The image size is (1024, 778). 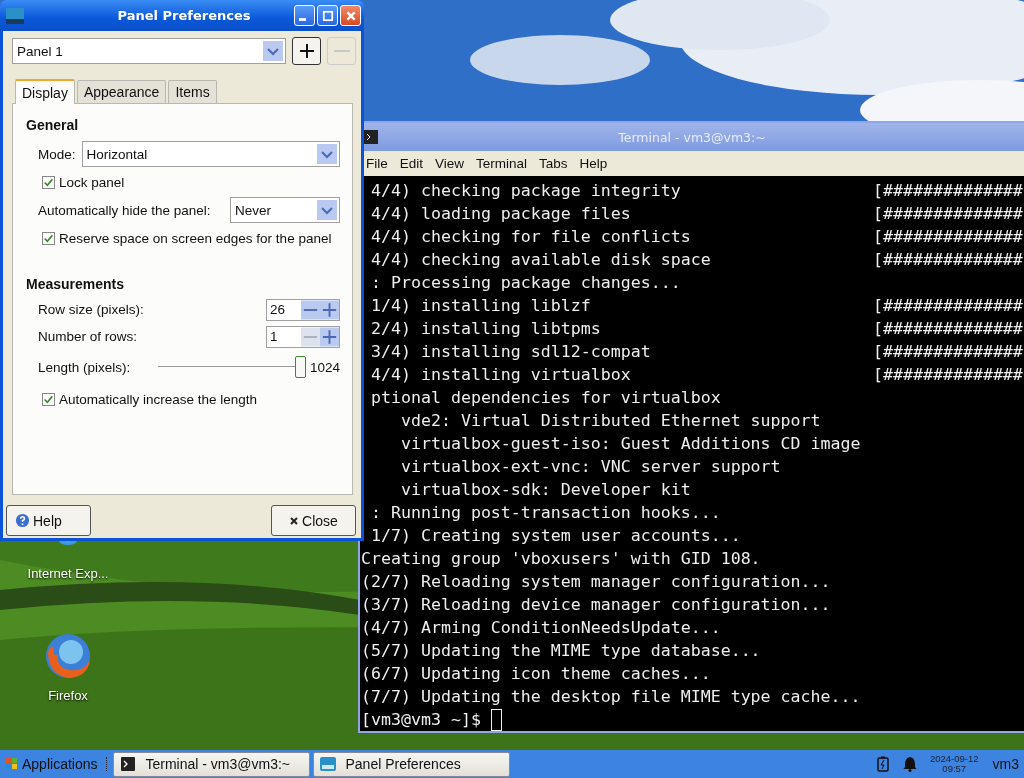 I want to click on section-heading: General, so click(x=53, y=125).